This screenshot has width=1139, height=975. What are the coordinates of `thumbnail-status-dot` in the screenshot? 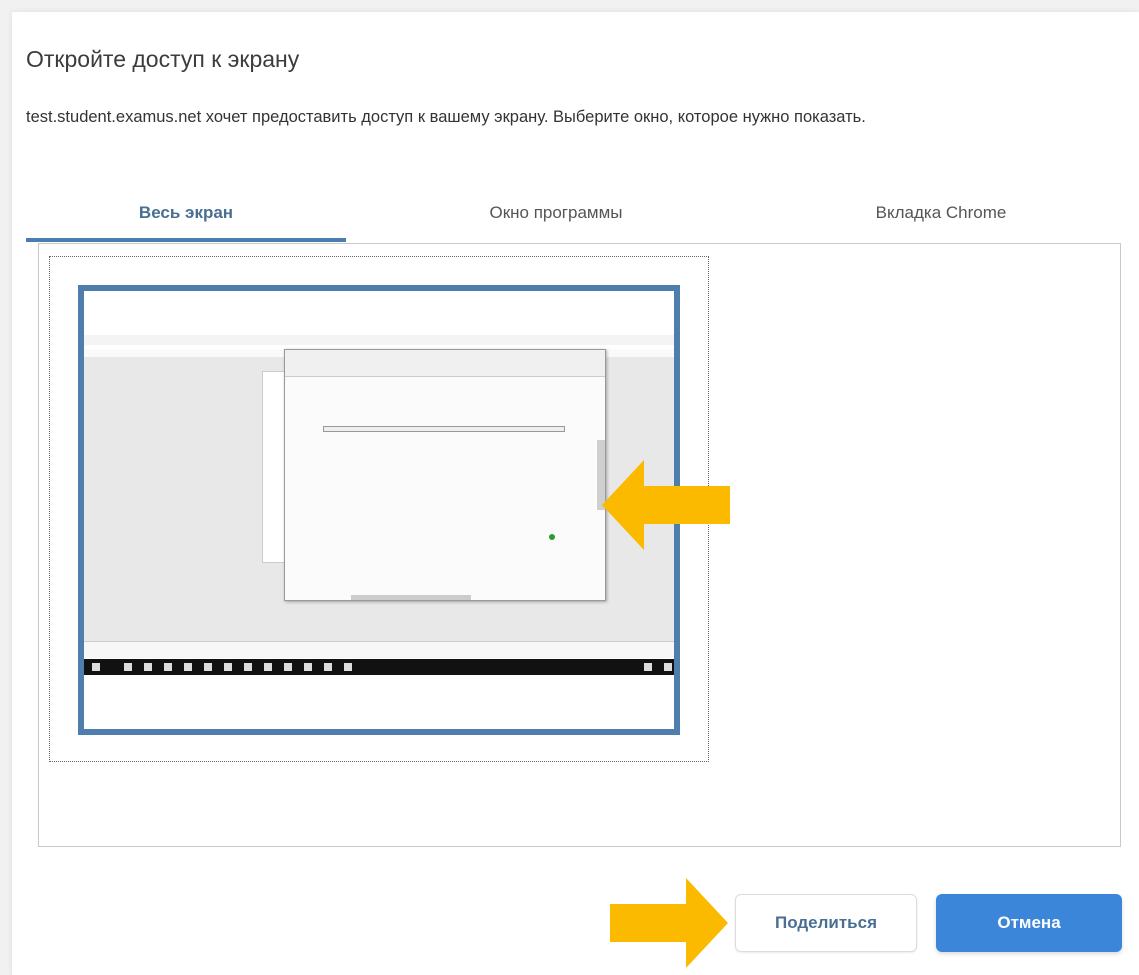 It's located at (552, 537).